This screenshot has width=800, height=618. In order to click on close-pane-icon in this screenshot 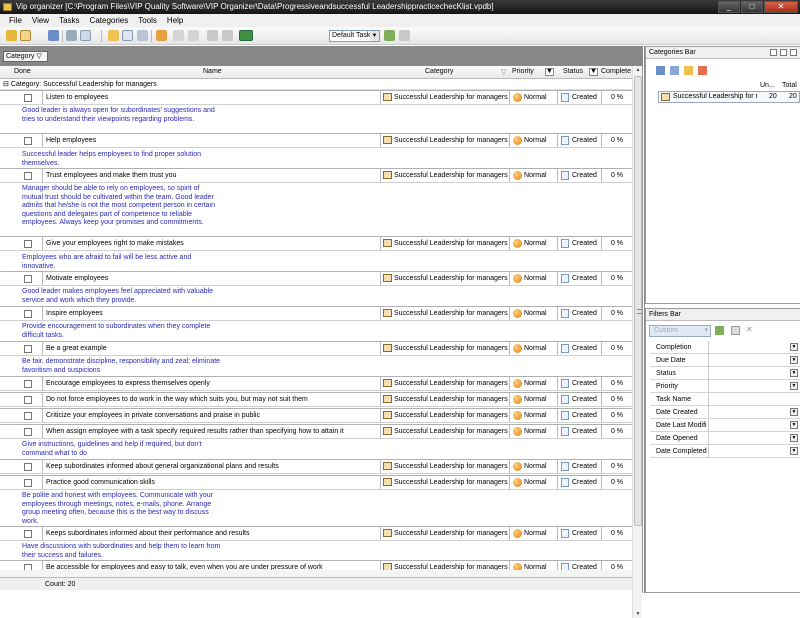, I will do `click(793, 52)`.